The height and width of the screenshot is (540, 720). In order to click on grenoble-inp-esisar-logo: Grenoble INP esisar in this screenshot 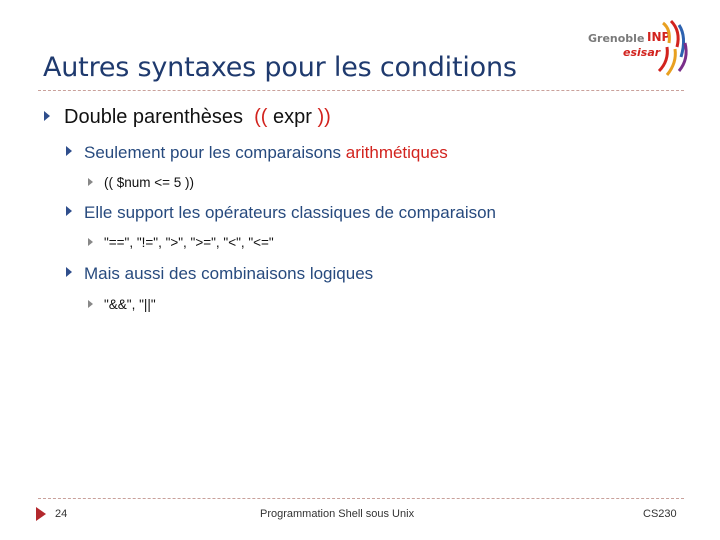, I will do `click(638, 48)`.